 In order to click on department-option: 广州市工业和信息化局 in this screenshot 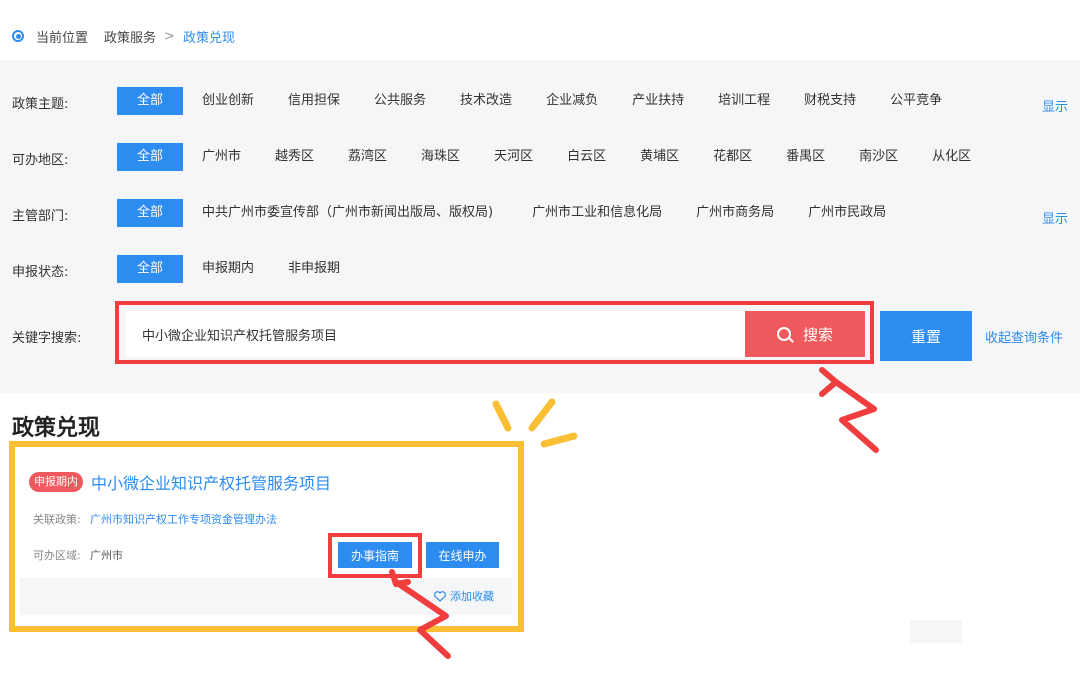, I will do `click(597, 213)`.